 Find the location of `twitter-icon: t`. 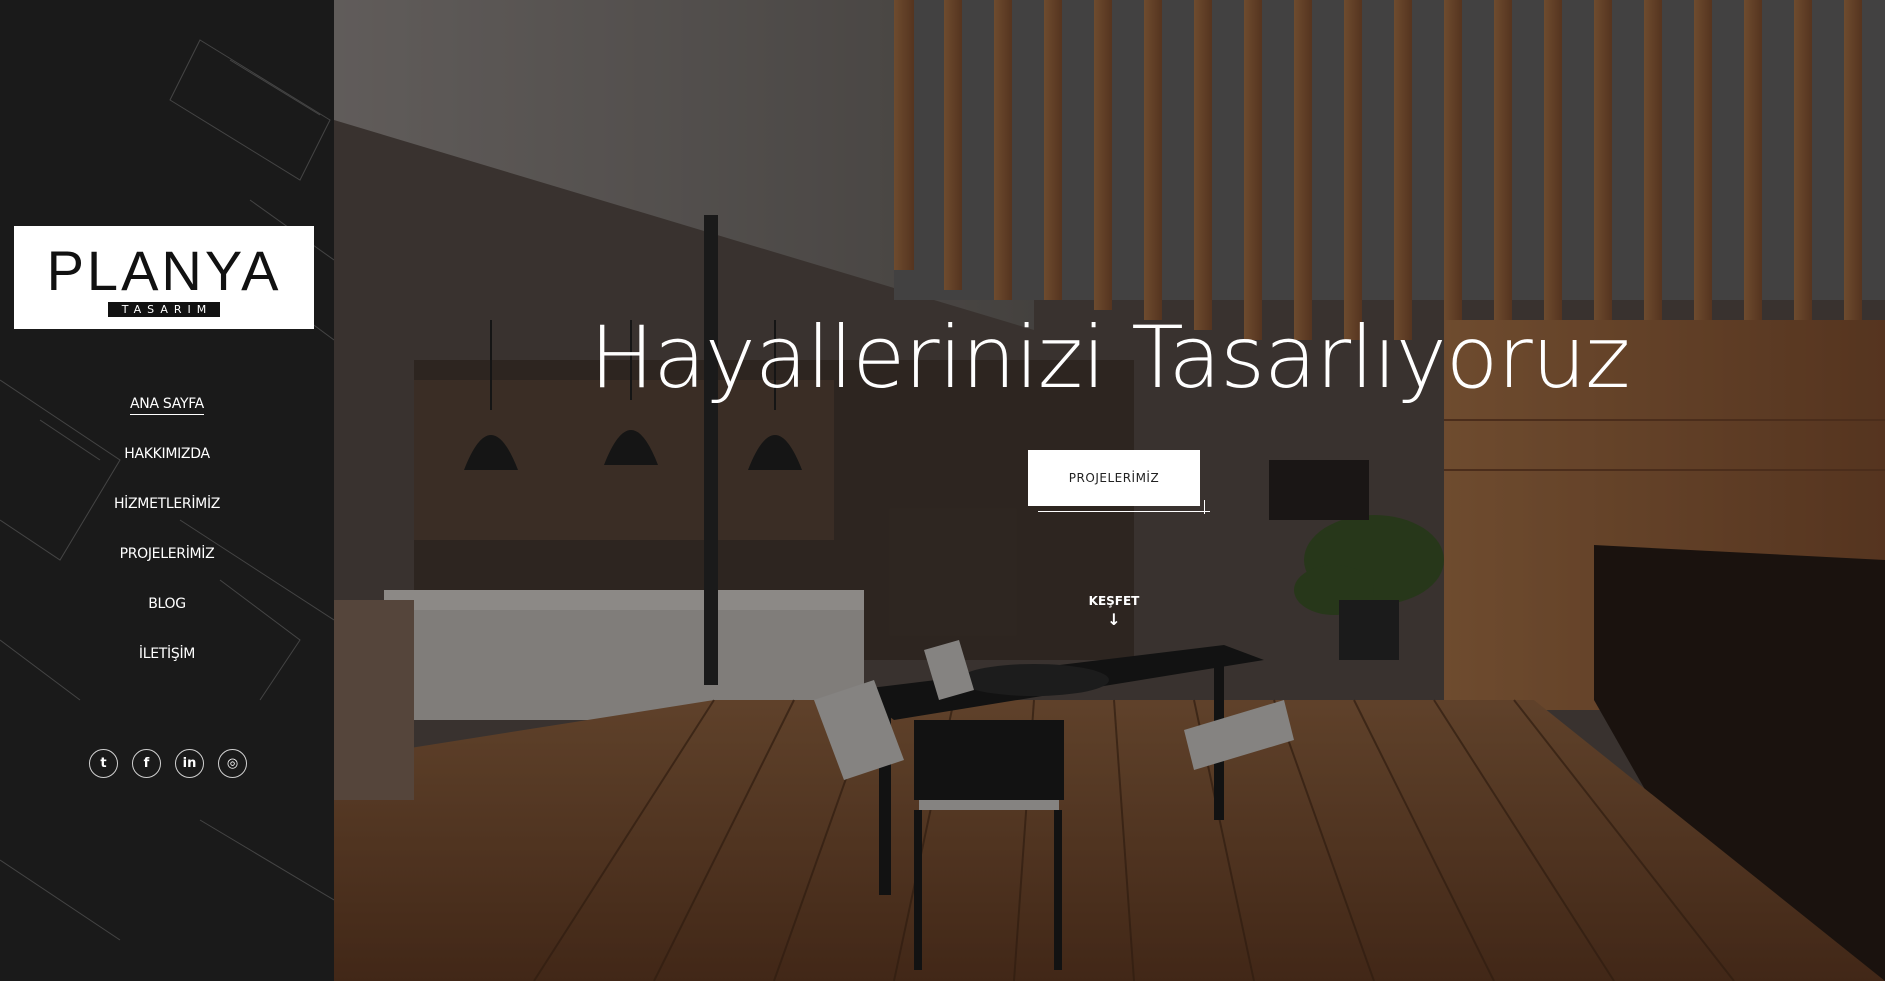

twitter-icon: t is located at coordinates (103, 763).